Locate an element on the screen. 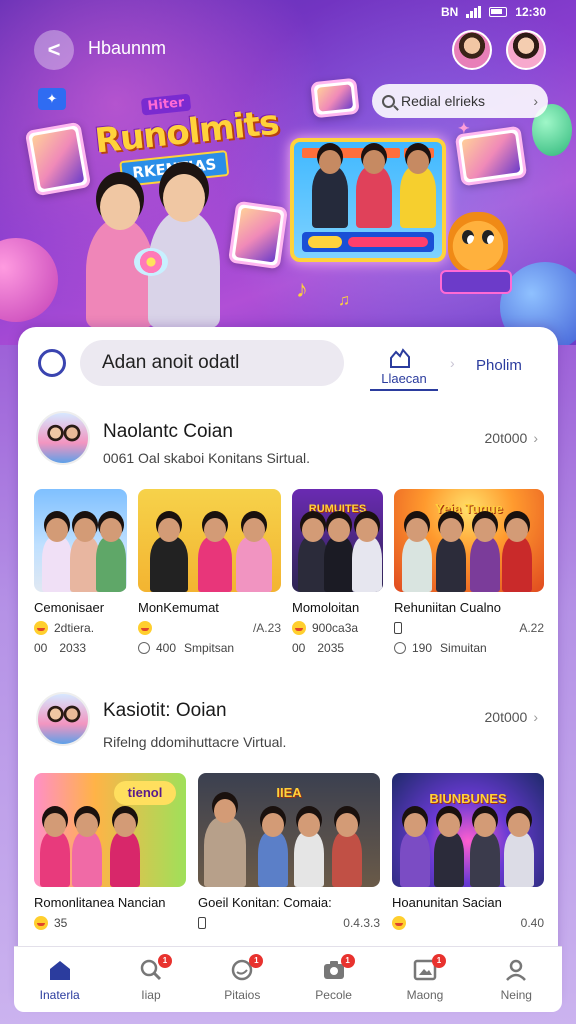  back-button: < is located at coordinates (54, 50).